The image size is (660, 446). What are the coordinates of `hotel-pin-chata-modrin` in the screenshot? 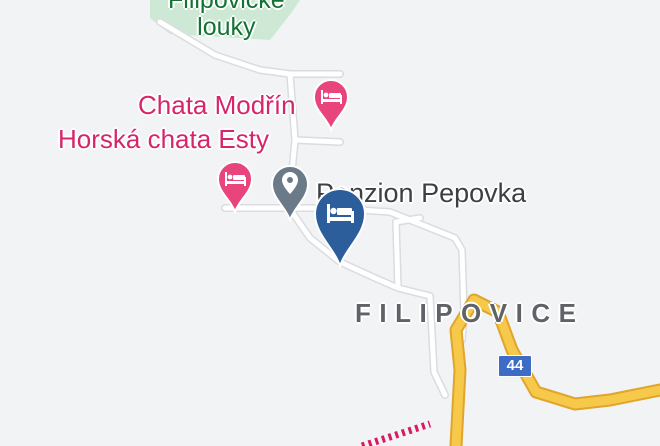 It's located at (331, 105).